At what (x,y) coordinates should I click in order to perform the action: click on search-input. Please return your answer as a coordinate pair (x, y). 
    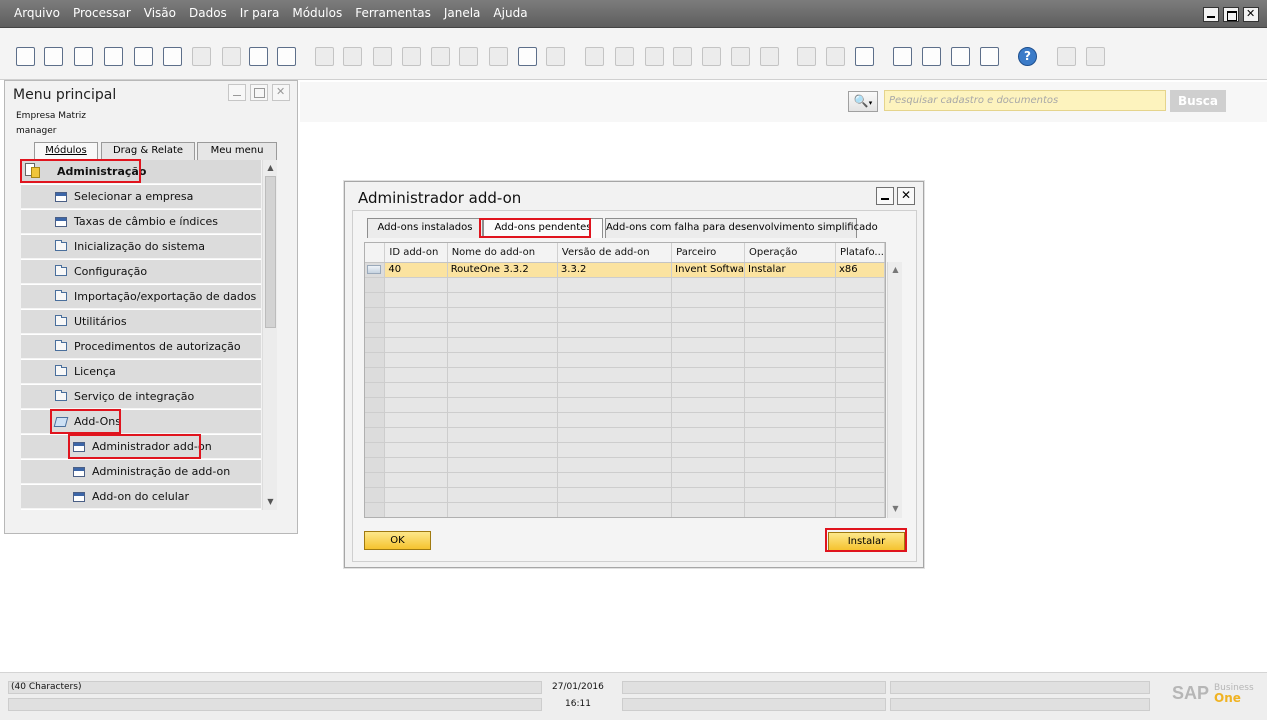
    Looking at the image, I should click on (1025, 100).